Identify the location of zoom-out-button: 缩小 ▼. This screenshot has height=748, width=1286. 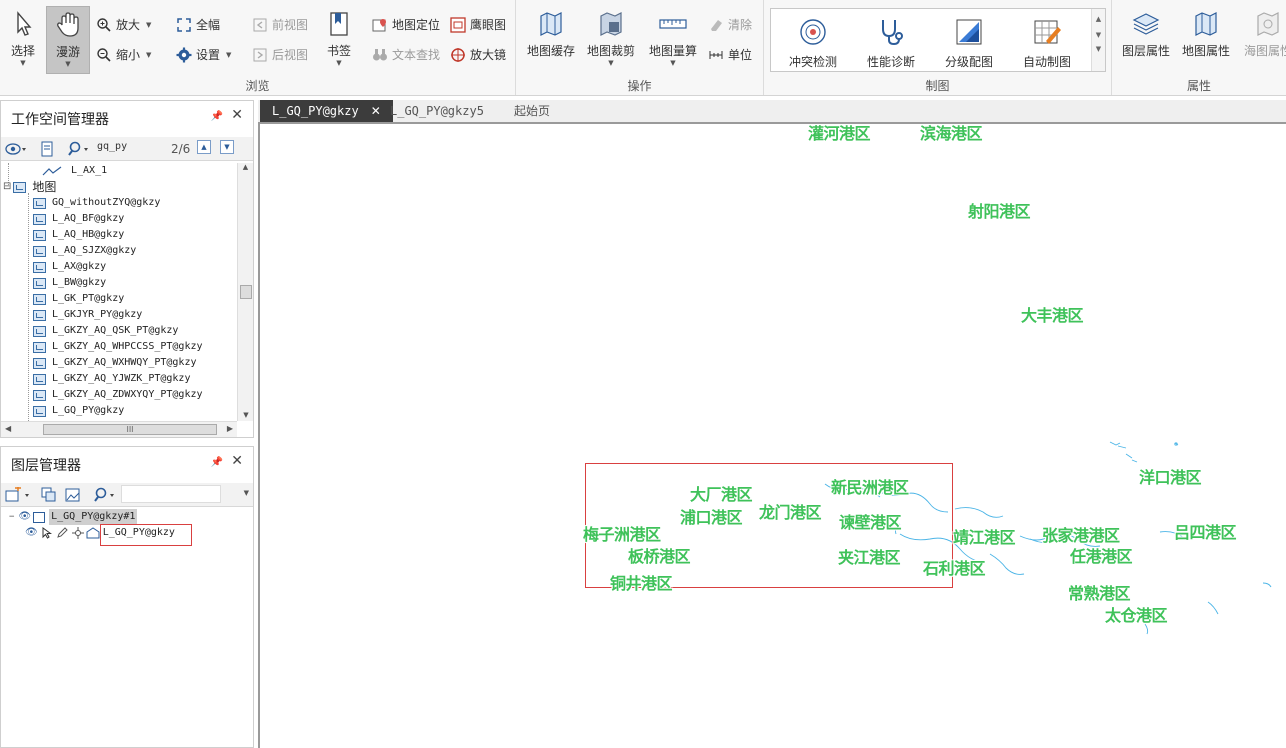
(123, 55).